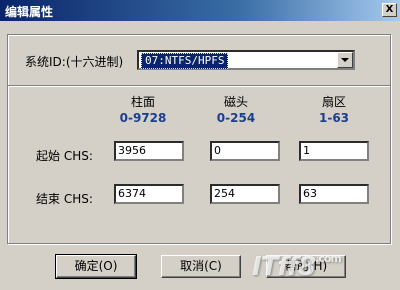  I want to click on title-bar: 编辑属性 X, so click(200, 10).